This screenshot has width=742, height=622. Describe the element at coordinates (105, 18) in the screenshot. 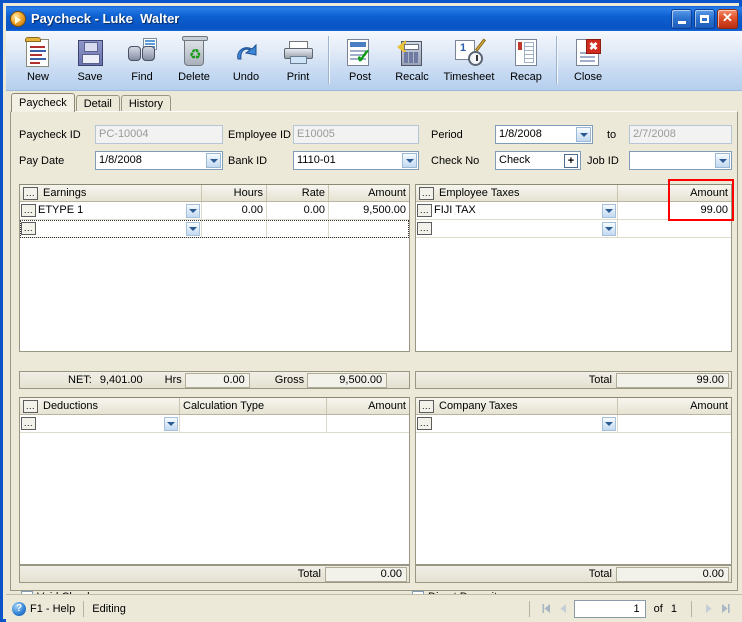

I see `window-title: Paycheck - Luke Walter` at that location.